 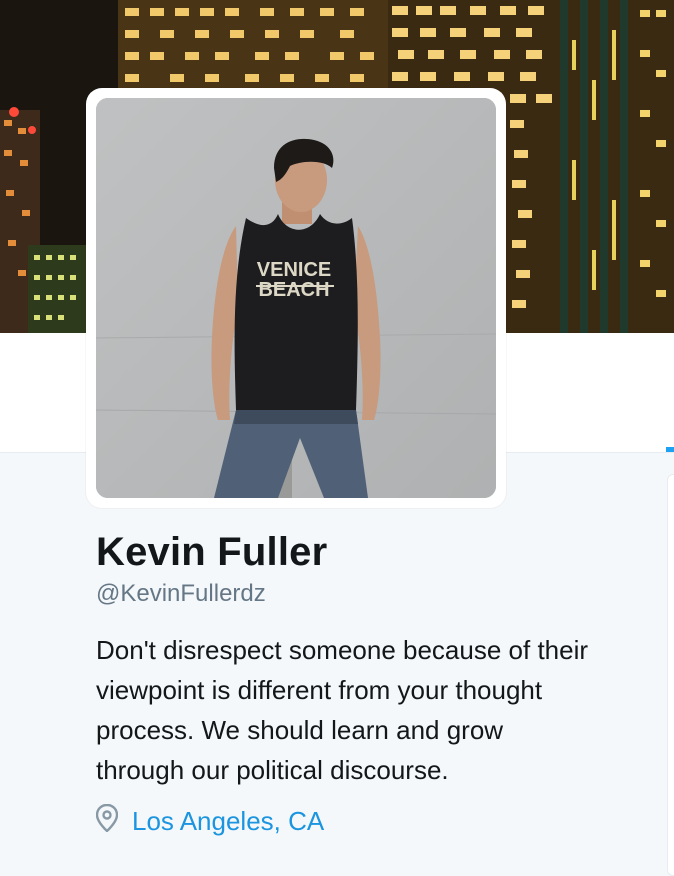 What do you see at coordinates (294, 270) in the screenshot?
I see `shirt-text-top: VENICE` at bounding box center [294, 270].